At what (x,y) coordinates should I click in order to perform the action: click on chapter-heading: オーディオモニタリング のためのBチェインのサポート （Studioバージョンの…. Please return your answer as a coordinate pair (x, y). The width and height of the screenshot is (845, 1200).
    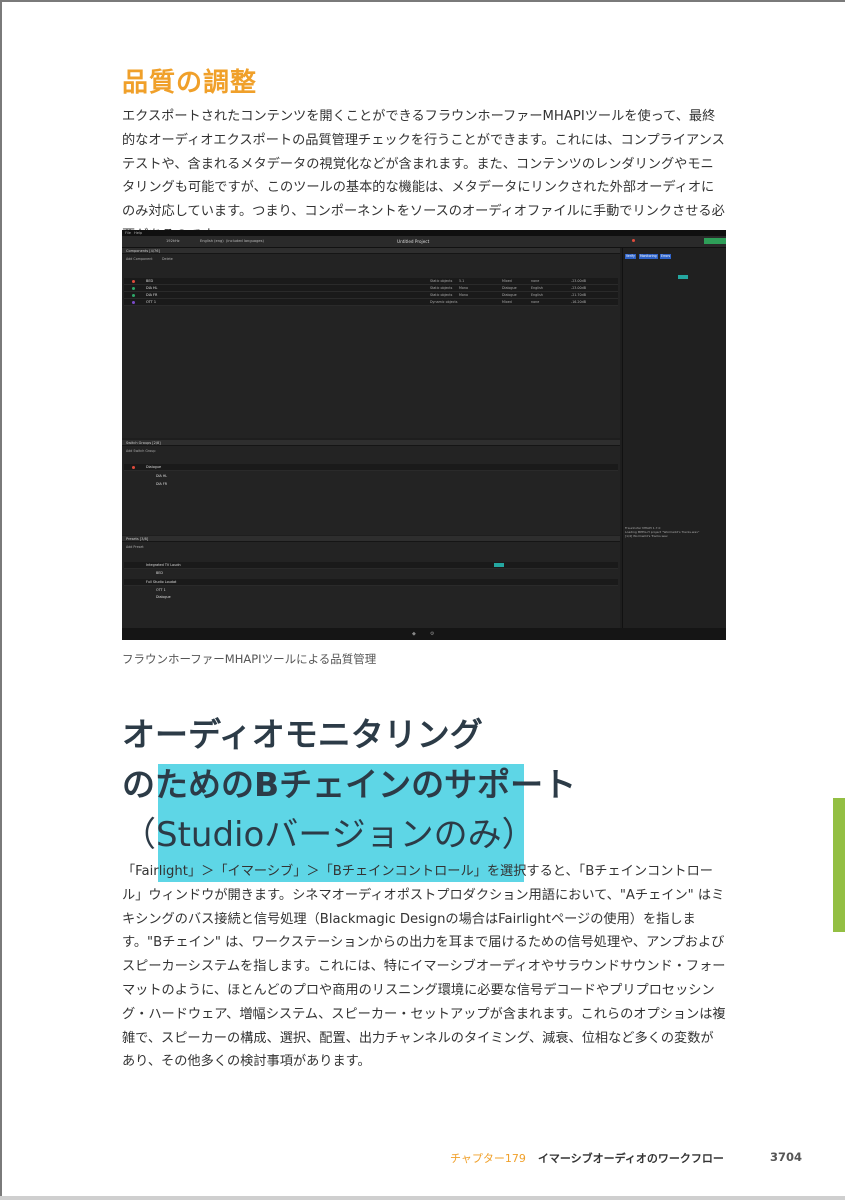
    Looking at the image, I should click on (349, 785).